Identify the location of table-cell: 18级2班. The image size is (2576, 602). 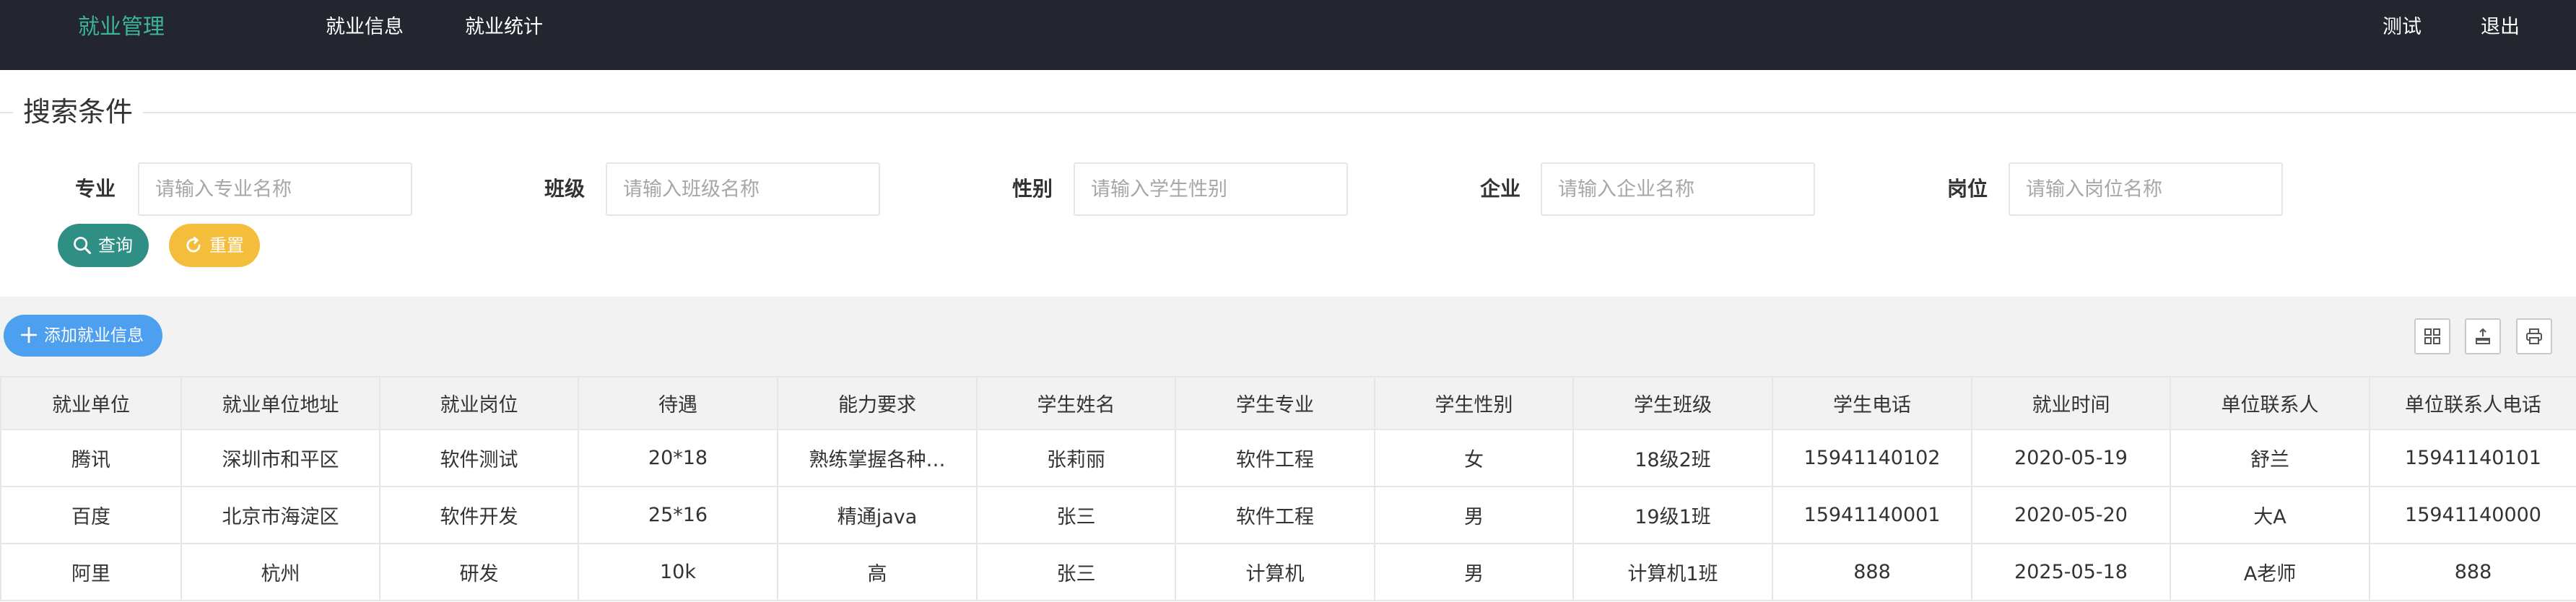
(1672, 458).